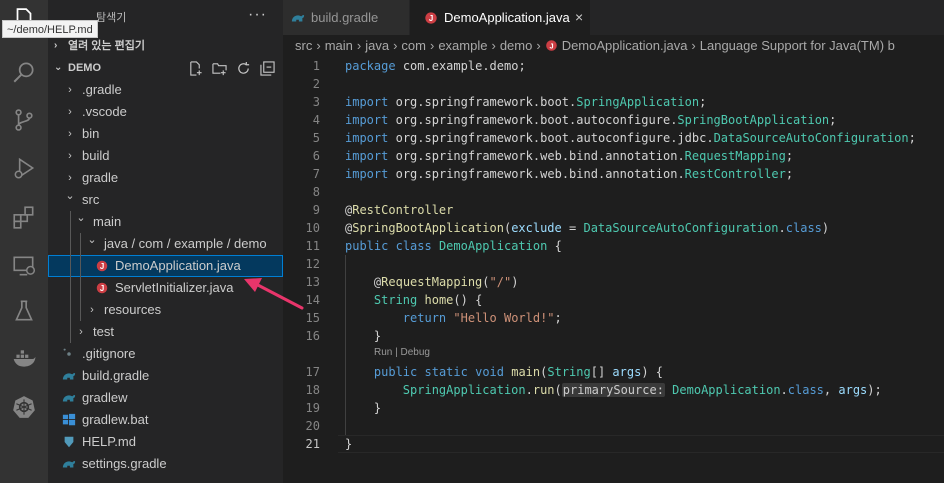 This screenshot has height=483, width=944. I want to click on tree-folder: › .gradle, so click(165, 90).